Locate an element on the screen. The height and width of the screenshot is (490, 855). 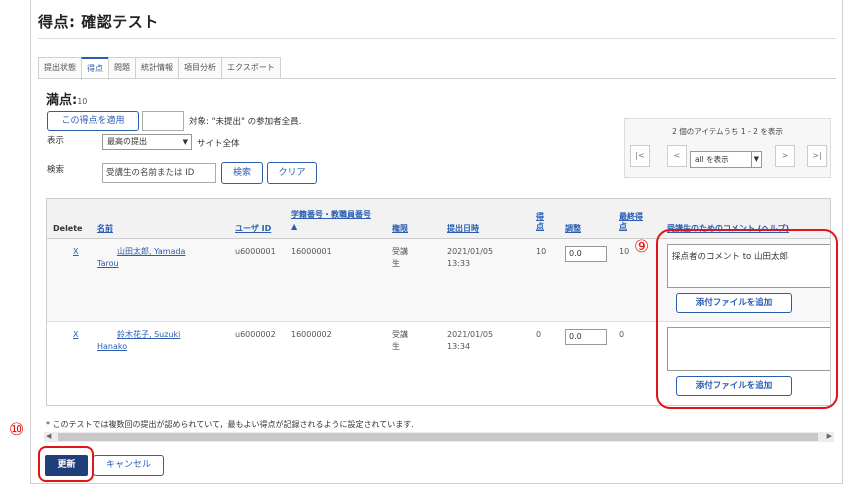
student-name-line1: 鈴木花子, Suzuki is located at coordinates (149, 334).